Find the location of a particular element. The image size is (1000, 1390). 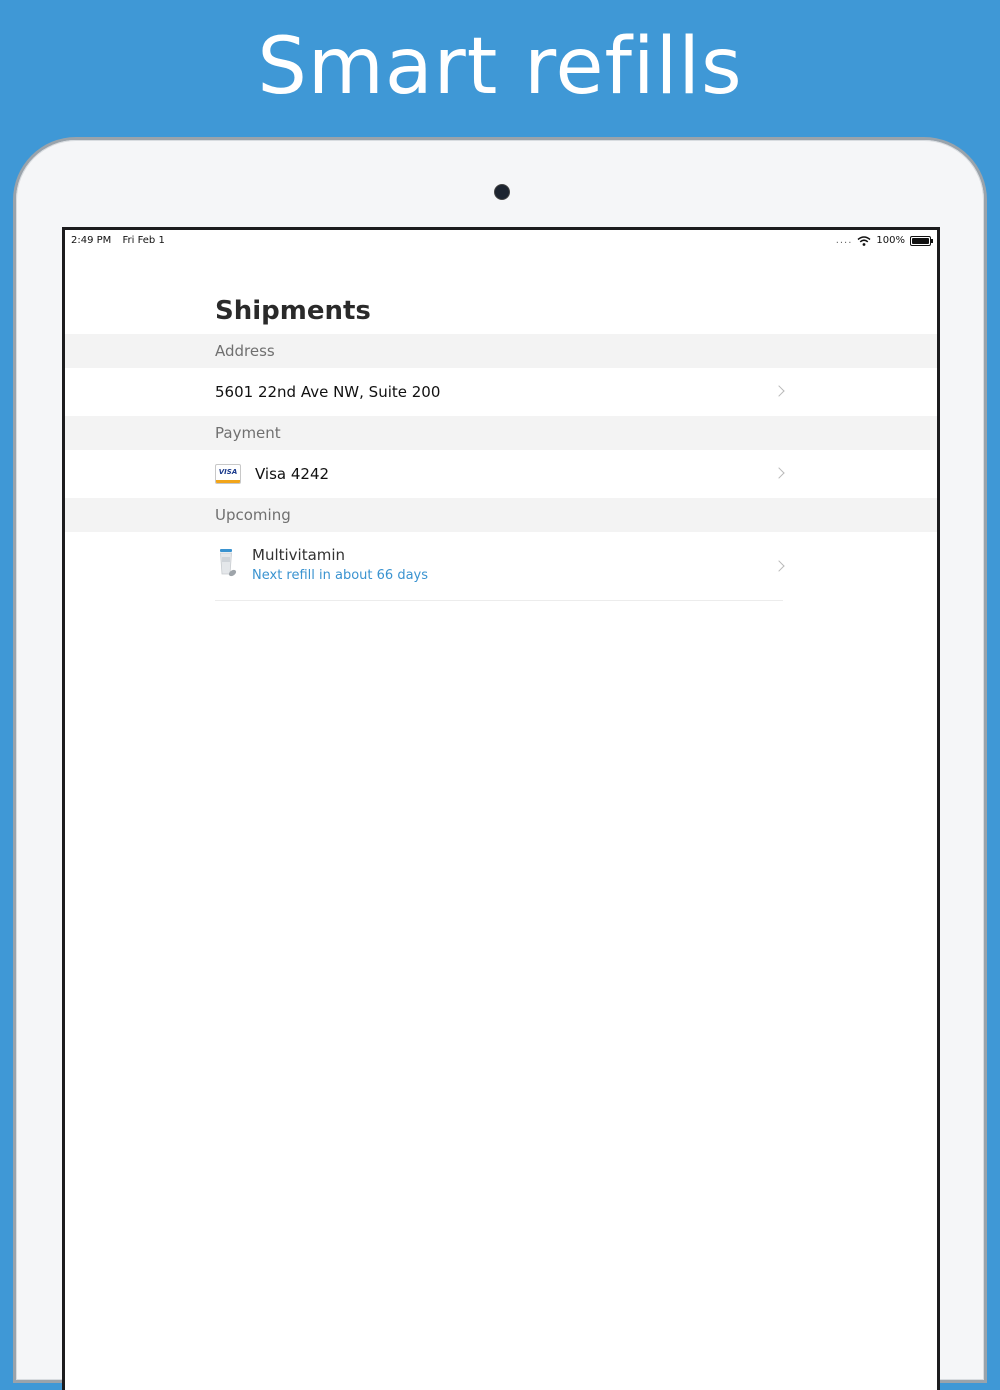

section-header-label: Upcoming is located at coordinates (253, 515).